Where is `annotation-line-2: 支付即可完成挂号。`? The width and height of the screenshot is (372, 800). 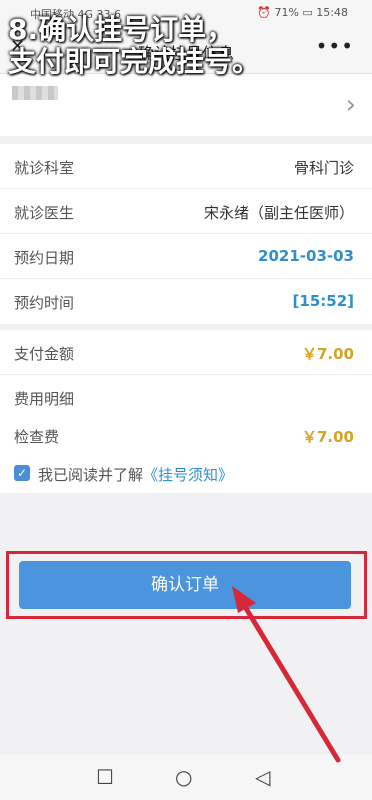
annotation-line-2: 支付即可完成挂号。 is located at coordinates (134, 61).